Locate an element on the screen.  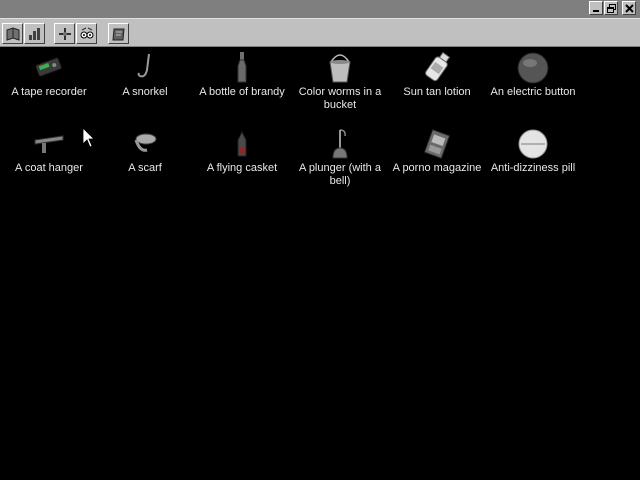
walk-action-button is located at coordinates (64, 33).